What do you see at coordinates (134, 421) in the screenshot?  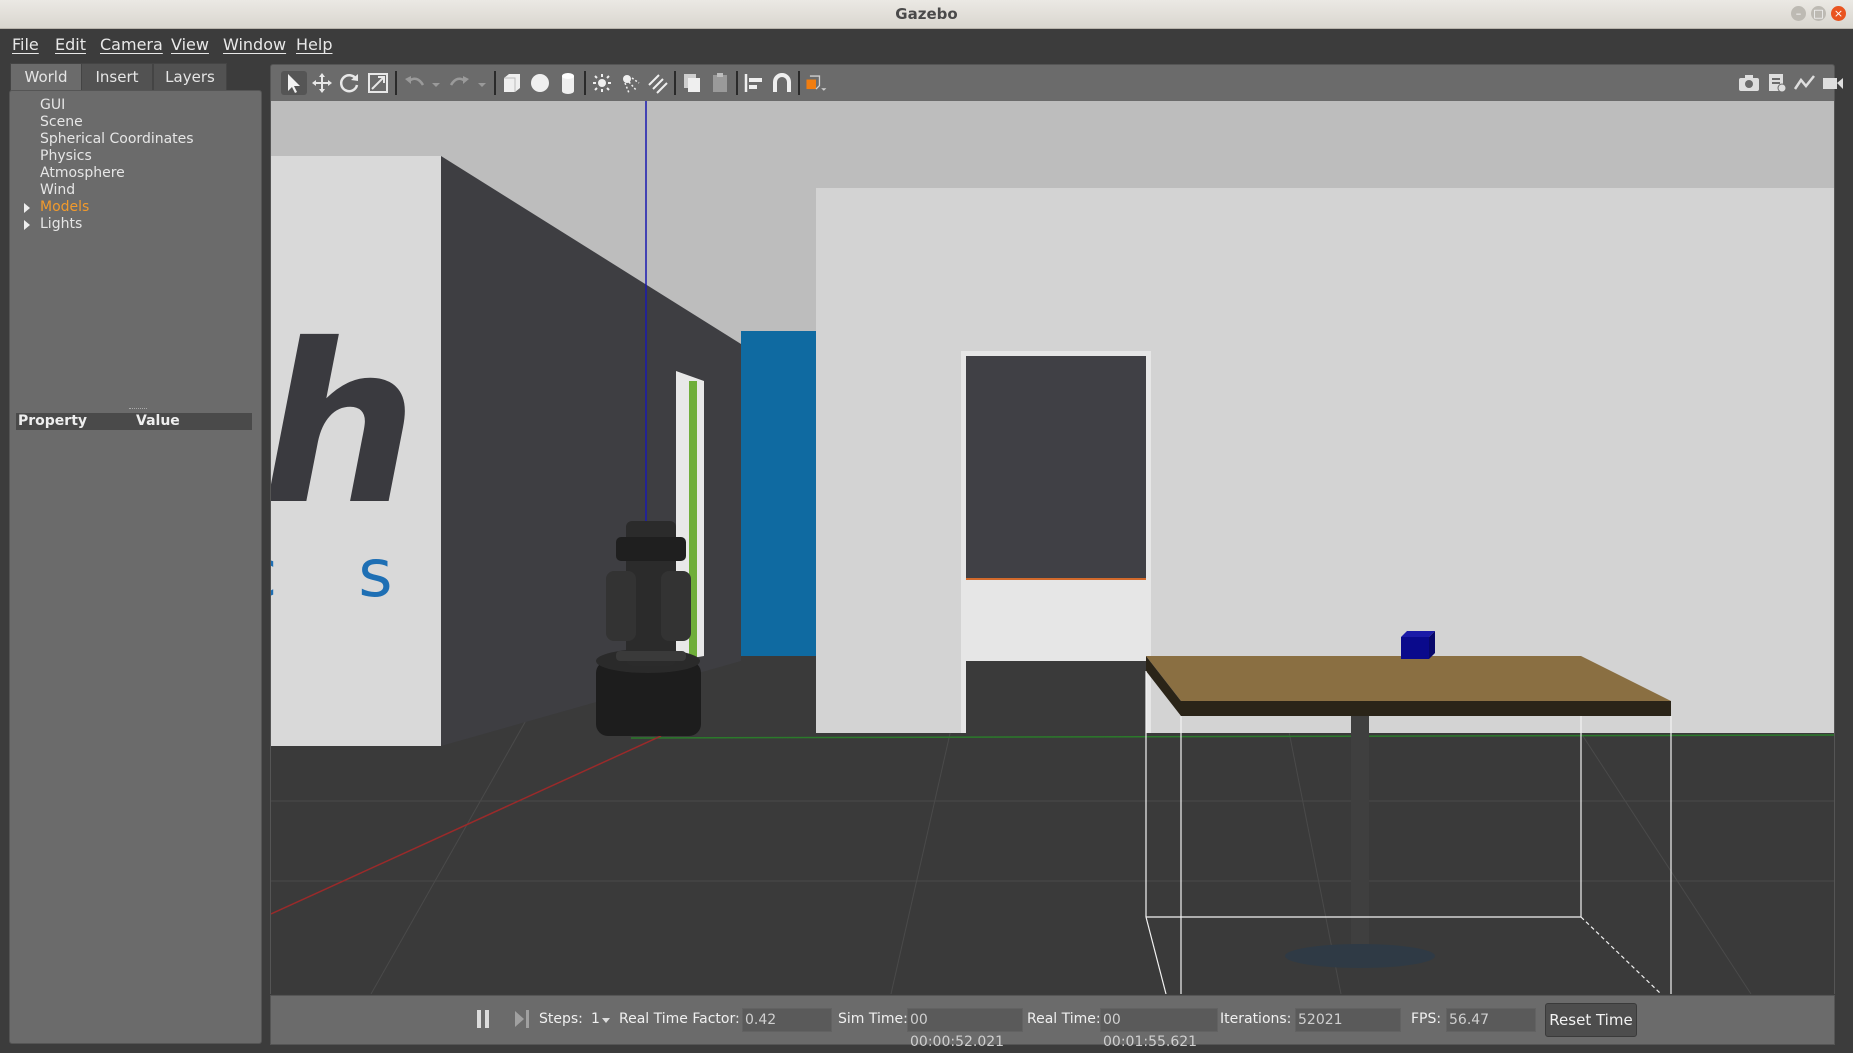 I see `property-table-header: Property Value` at bounding box center [134, 421].